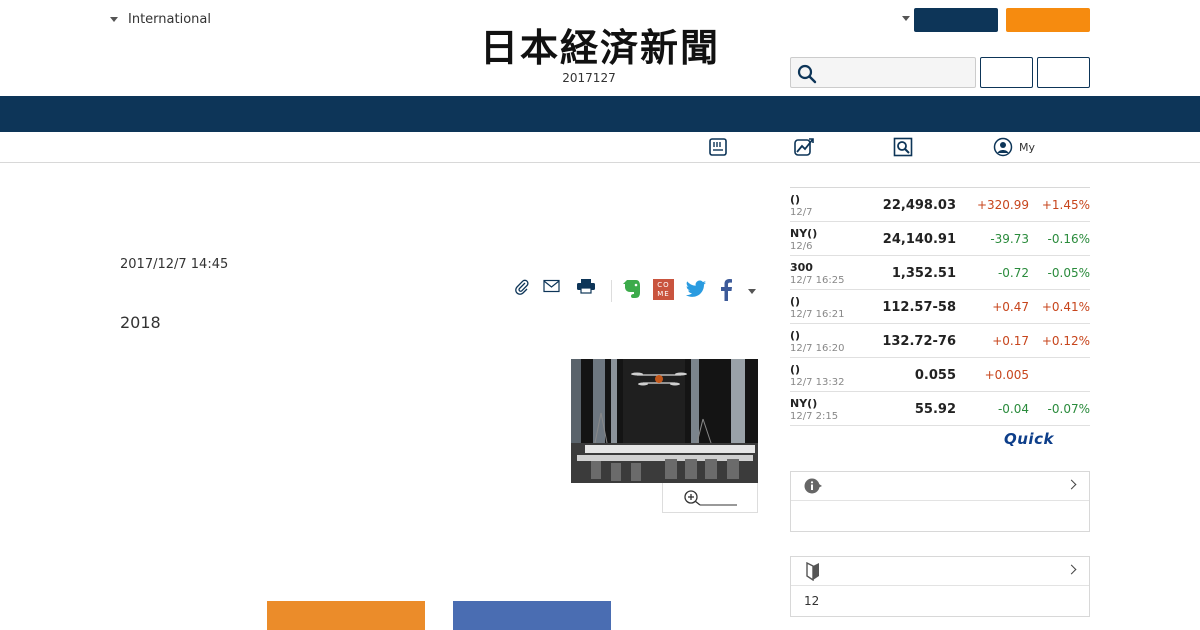  Describe the element at coordinates (812, 571) in the screenshot. I see `beginner-mark-icon` at that location.